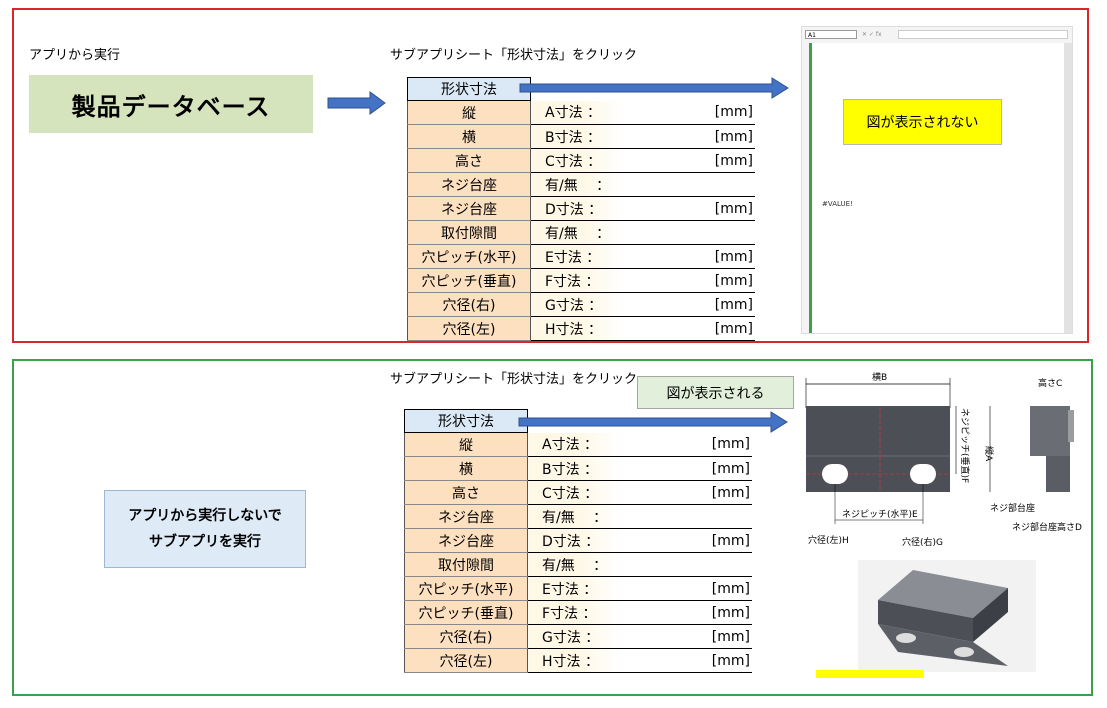 This screenshot has width=1107, height=708. I want to click on dimension-label: 取付隙間, so click(466, 564).